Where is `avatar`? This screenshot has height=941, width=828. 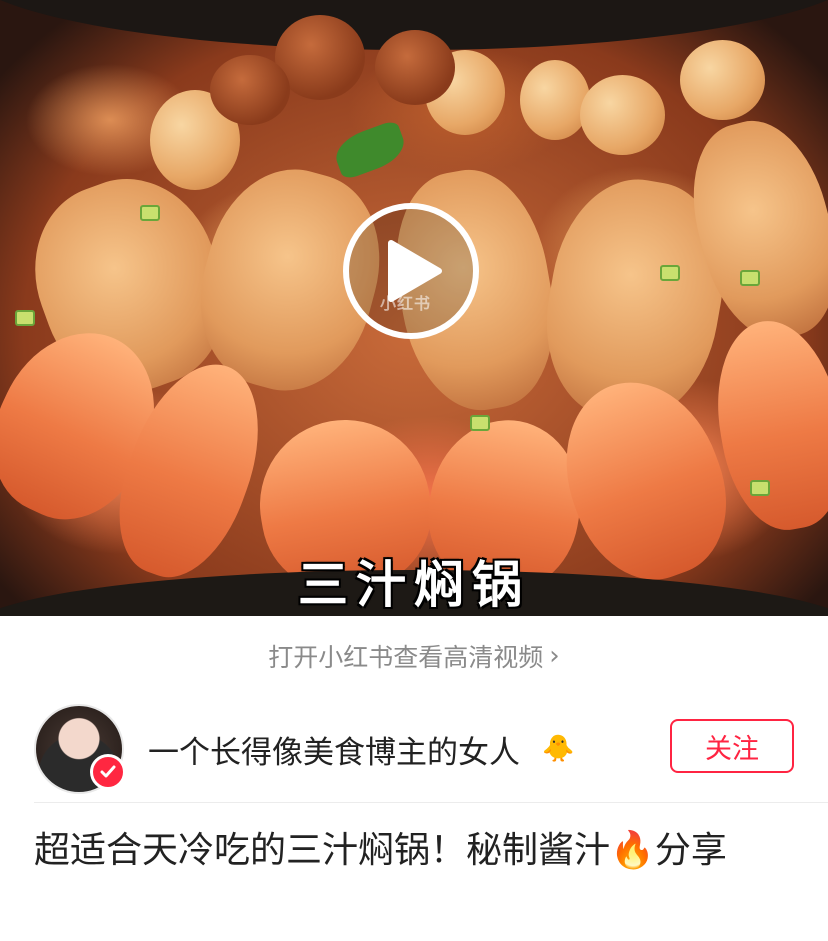 avatar is located at coordinates (80, 749).